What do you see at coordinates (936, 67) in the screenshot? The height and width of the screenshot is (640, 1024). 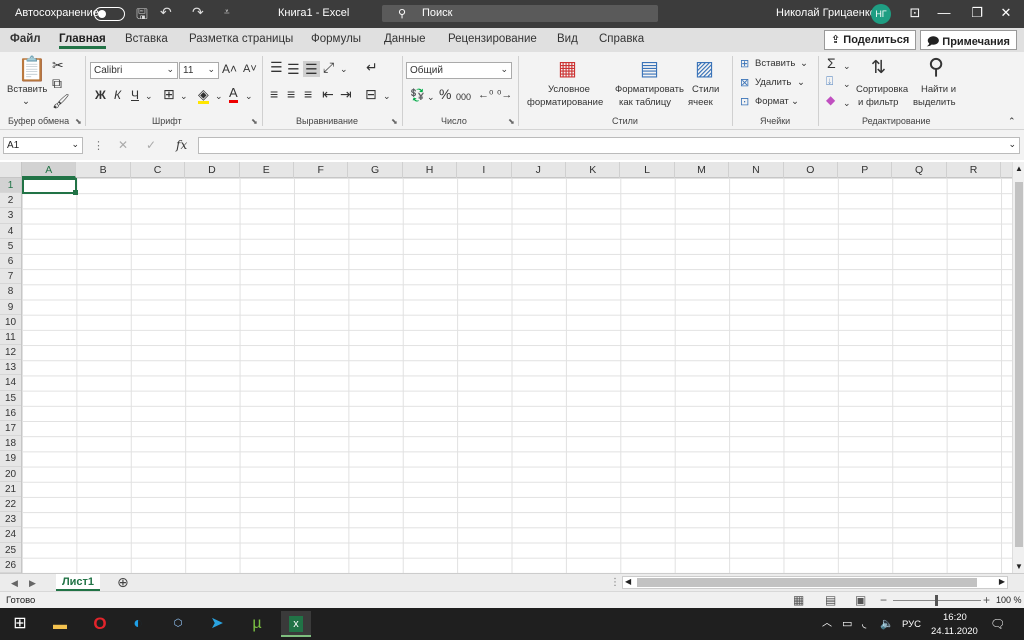 I see `find-select-icon: ⚲` at bounding box center [936, 67].